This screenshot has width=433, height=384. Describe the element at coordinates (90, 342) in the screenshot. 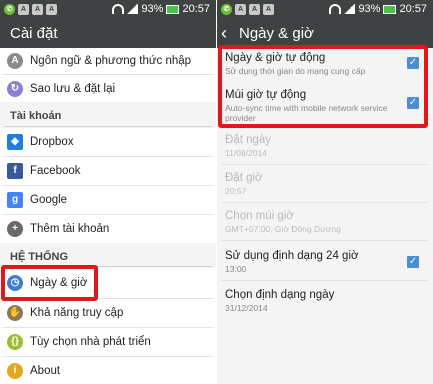

I see `system-item-label: Tùy chọn nhà phát triển` at that location.